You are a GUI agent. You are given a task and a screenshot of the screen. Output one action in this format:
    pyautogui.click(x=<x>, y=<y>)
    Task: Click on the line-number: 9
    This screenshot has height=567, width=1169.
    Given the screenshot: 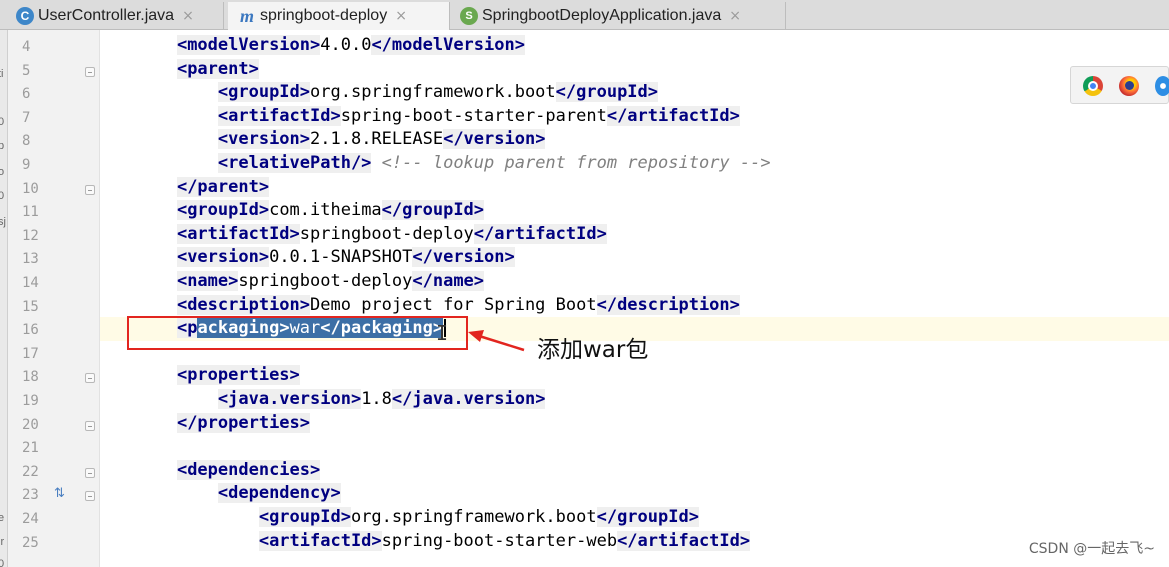 What is the action you would take?
    pyautogui.click(x=26, y=165)
    